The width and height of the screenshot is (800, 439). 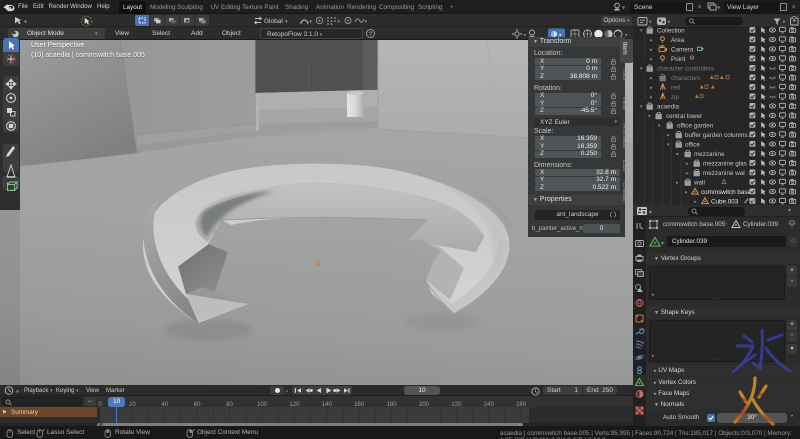 I want to click on svg-text: Item, so click(x=624, y=48).